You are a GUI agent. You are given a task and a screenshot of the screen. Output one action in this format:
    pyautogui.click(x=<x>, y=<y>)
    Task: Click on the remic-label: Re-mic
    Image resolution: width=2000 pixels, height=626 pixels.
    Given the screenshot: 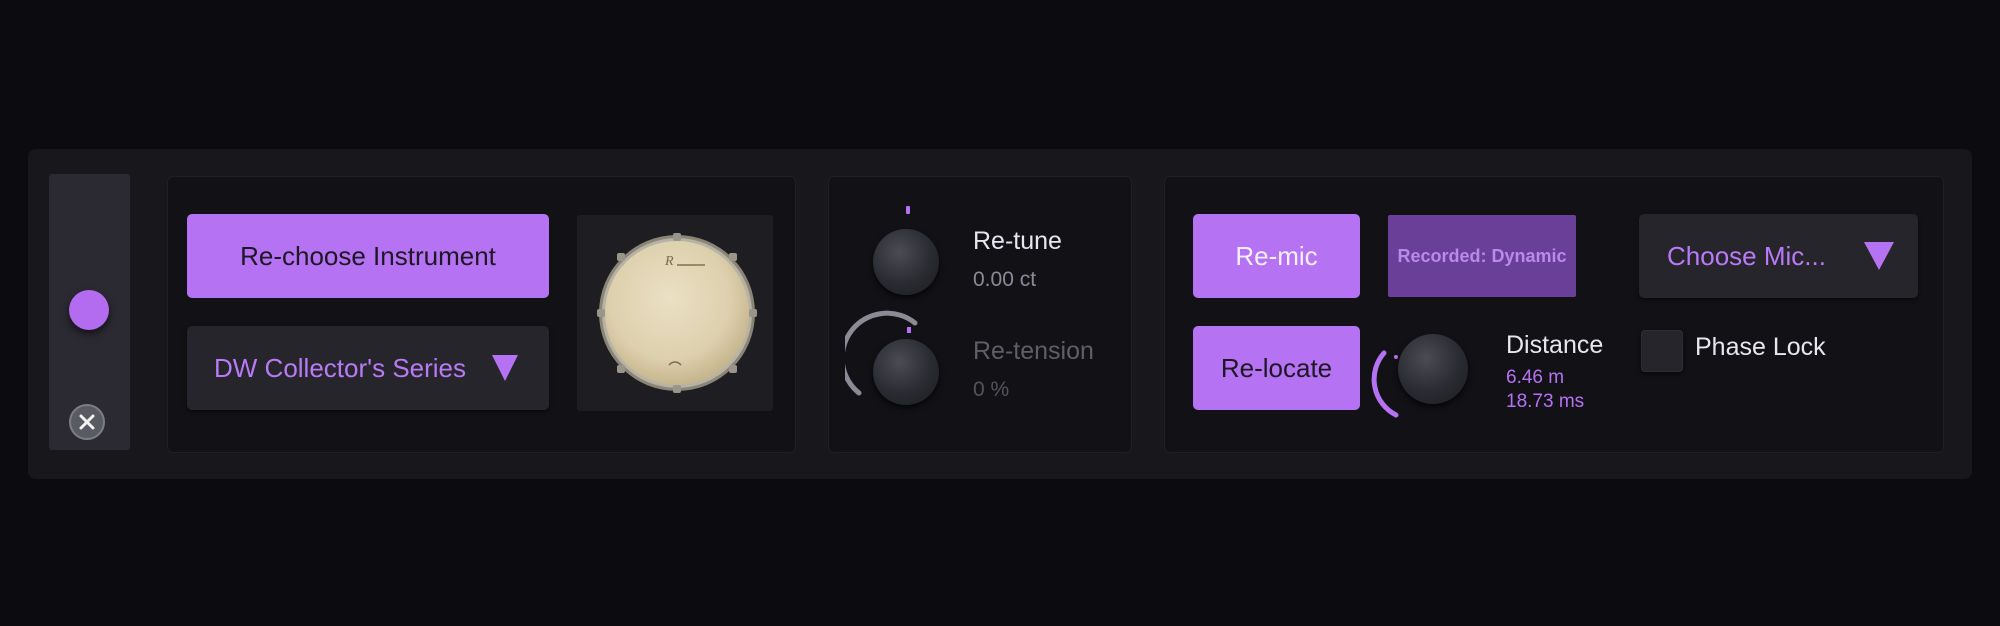 What is the action you would take?
    pyautogui.click(x=1276, y=255)
    